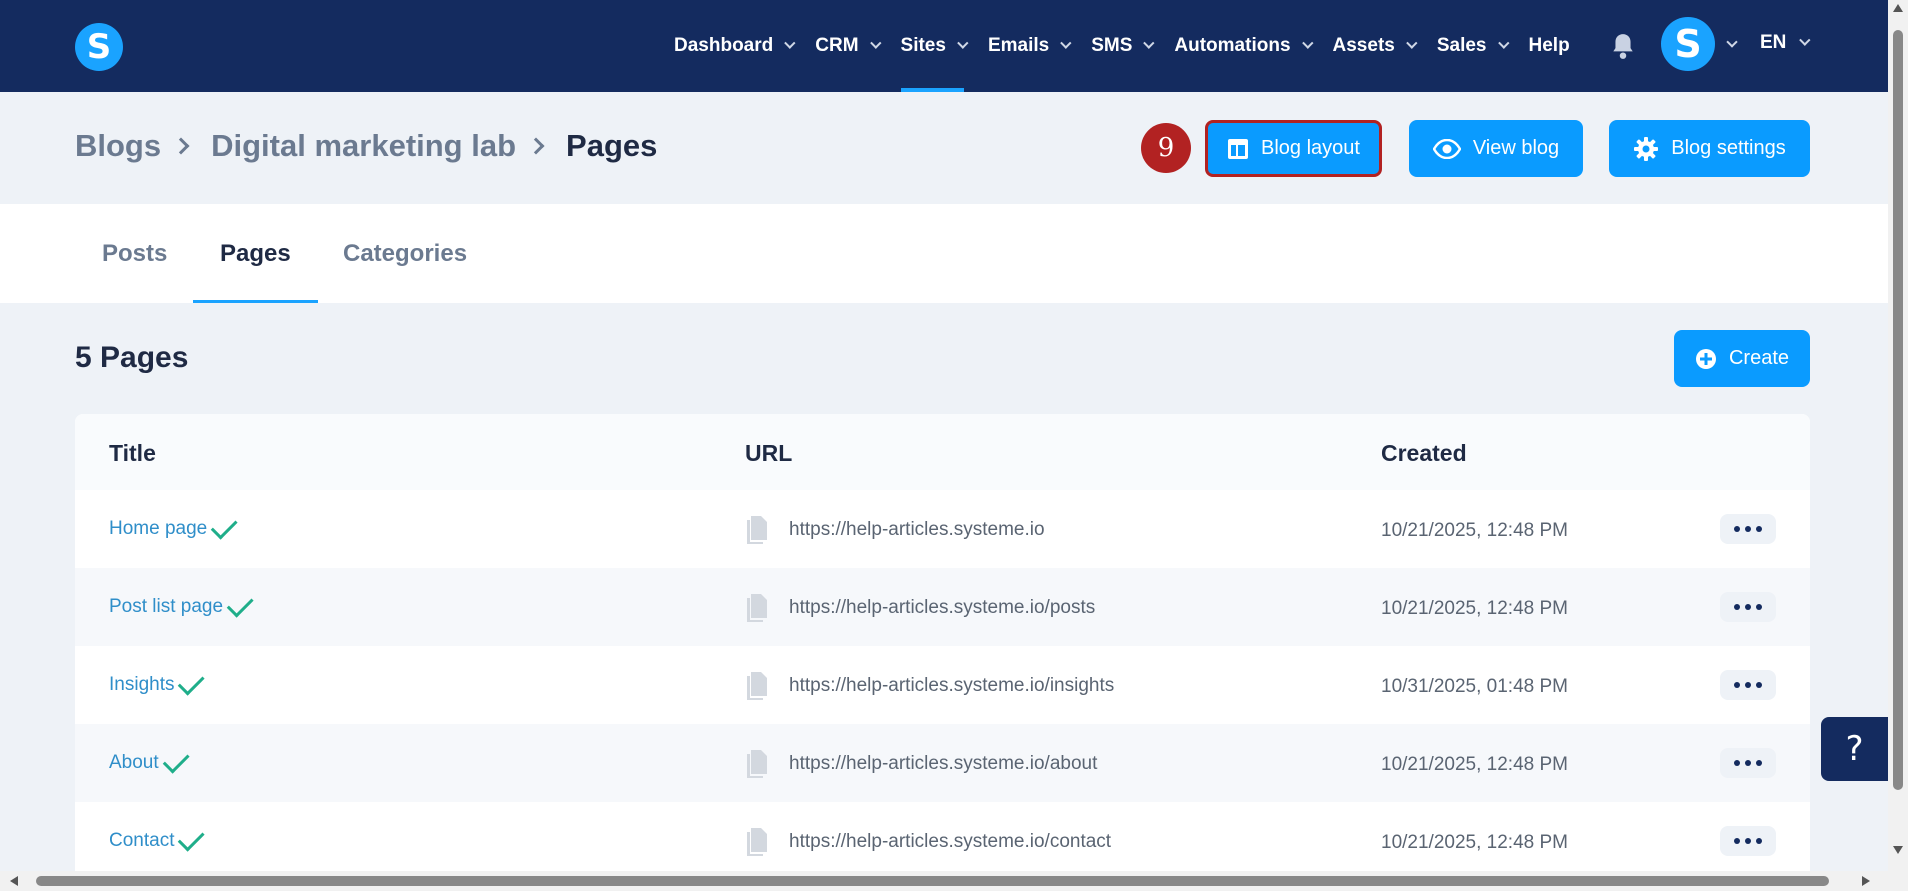 The width and height of the screenshot is (1908, 891). I want to click on nav-crm-label: CRM, so click(837, 45).